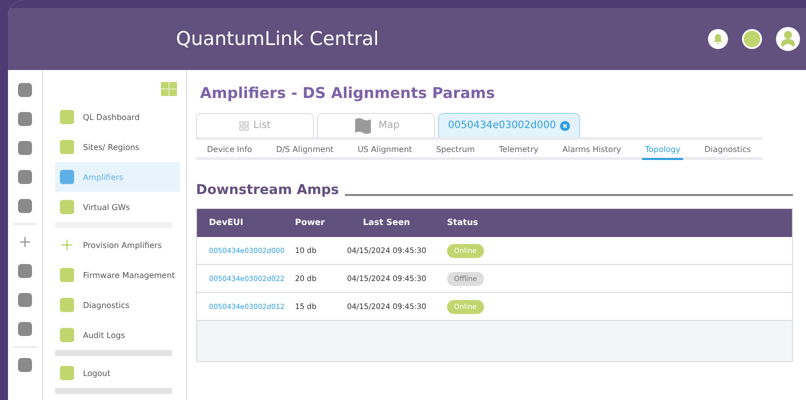 This screenshot has height=400, width=806. Describe the element at coordinates (305, 150) in the screenshot. I see `detail-tab: D/S Alignment` at that location.